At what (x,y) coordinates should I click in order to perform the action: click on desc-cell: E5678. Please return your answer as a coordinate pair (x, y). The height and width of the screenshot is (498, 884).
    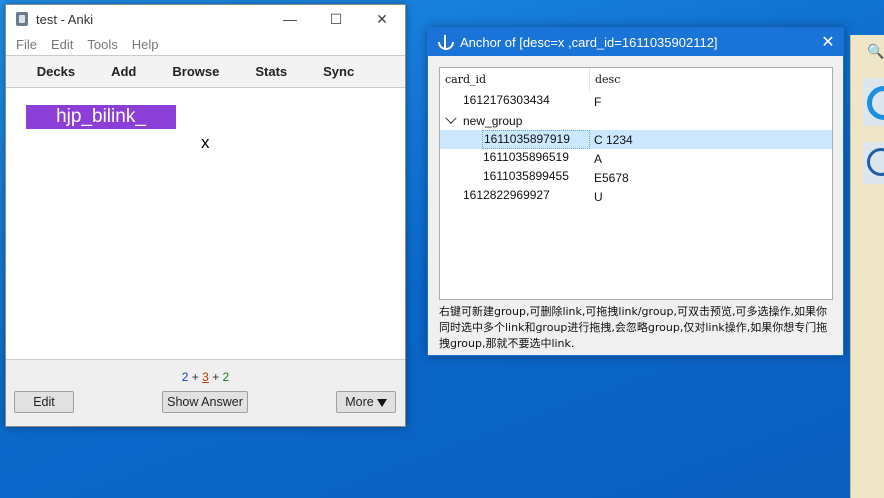
    Looking at the image, I should click on (611, 177).